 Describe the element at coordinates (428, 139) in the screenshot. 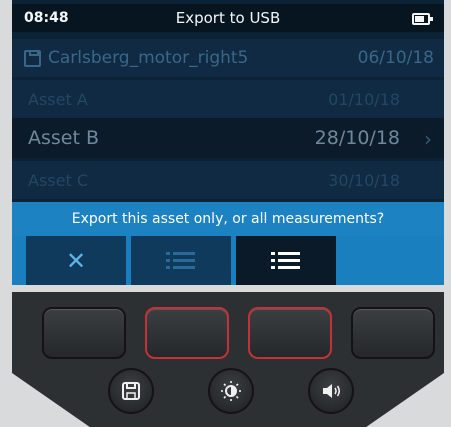

I see `chevron-right-icon: ›` at that location.